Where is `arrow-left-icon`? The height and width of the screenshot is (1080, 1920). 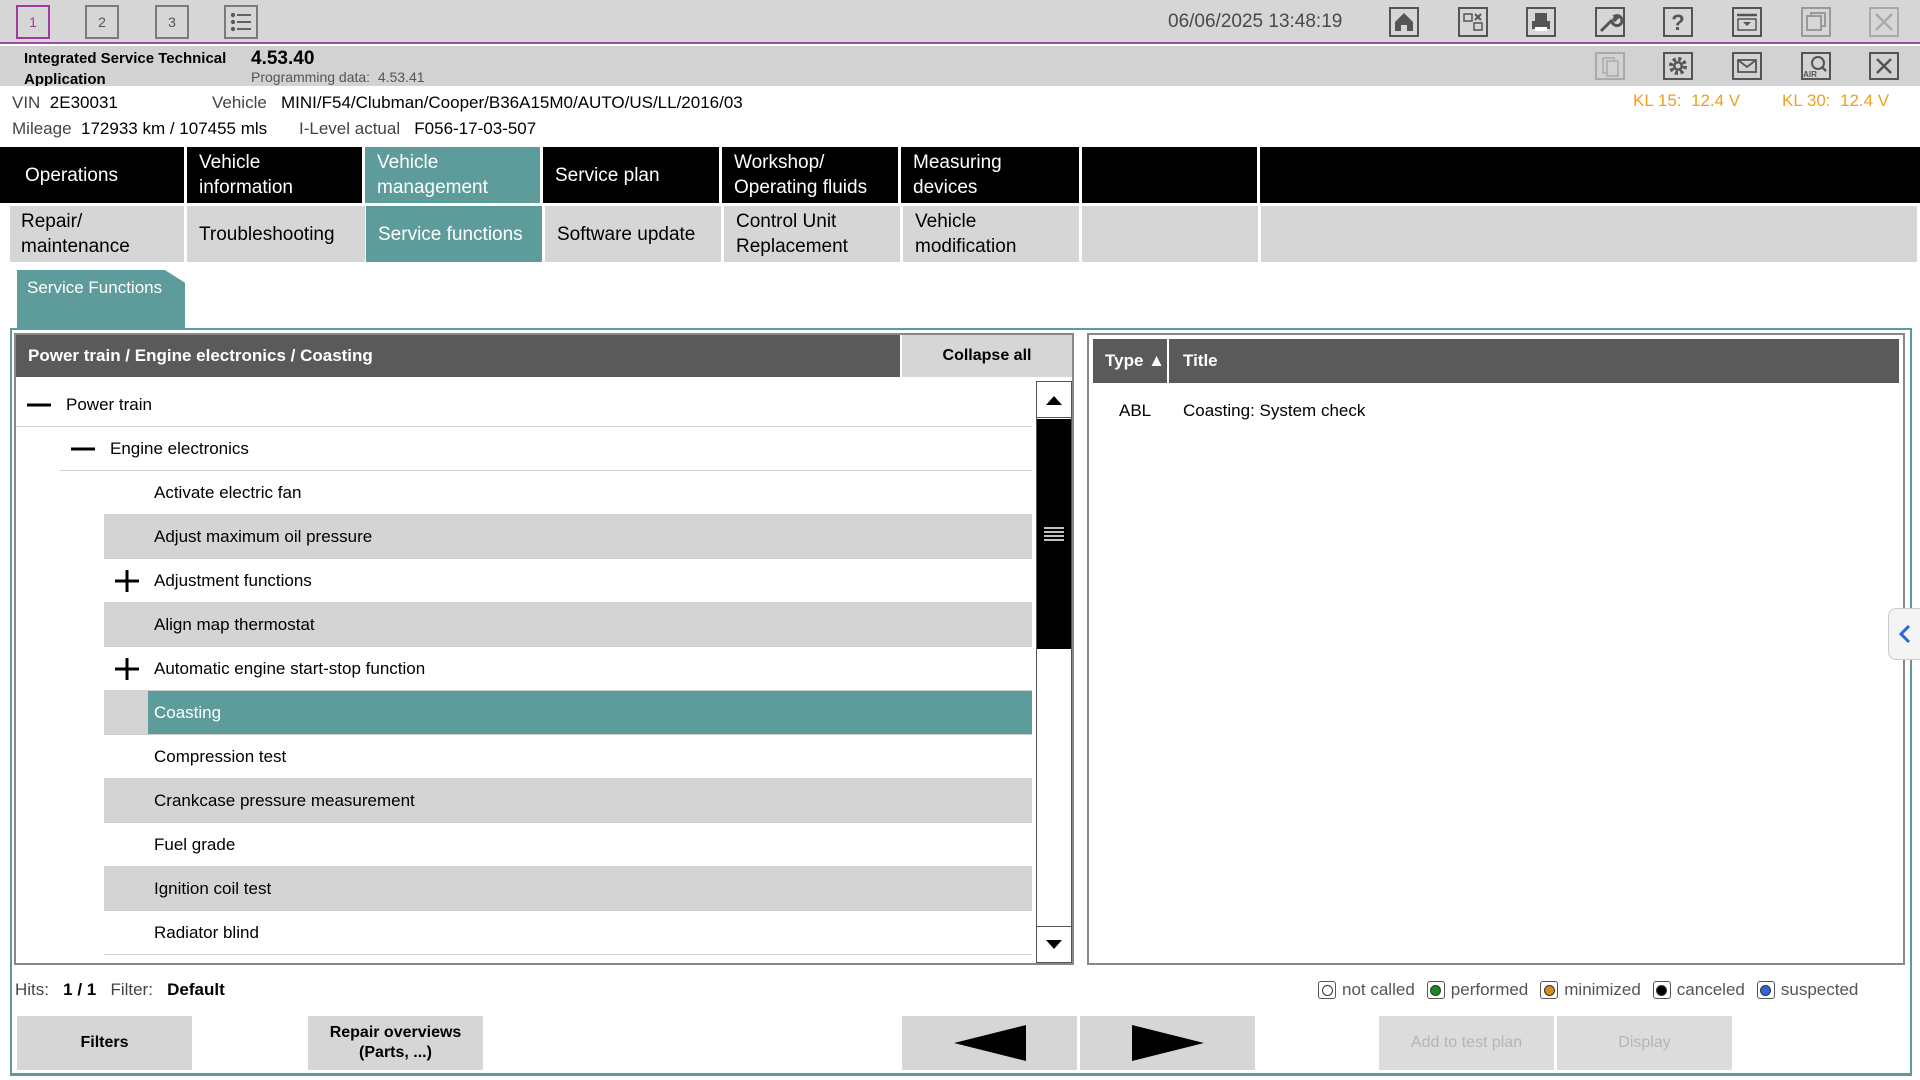
arrow-left-icon is located at coordinates (989, 1043).